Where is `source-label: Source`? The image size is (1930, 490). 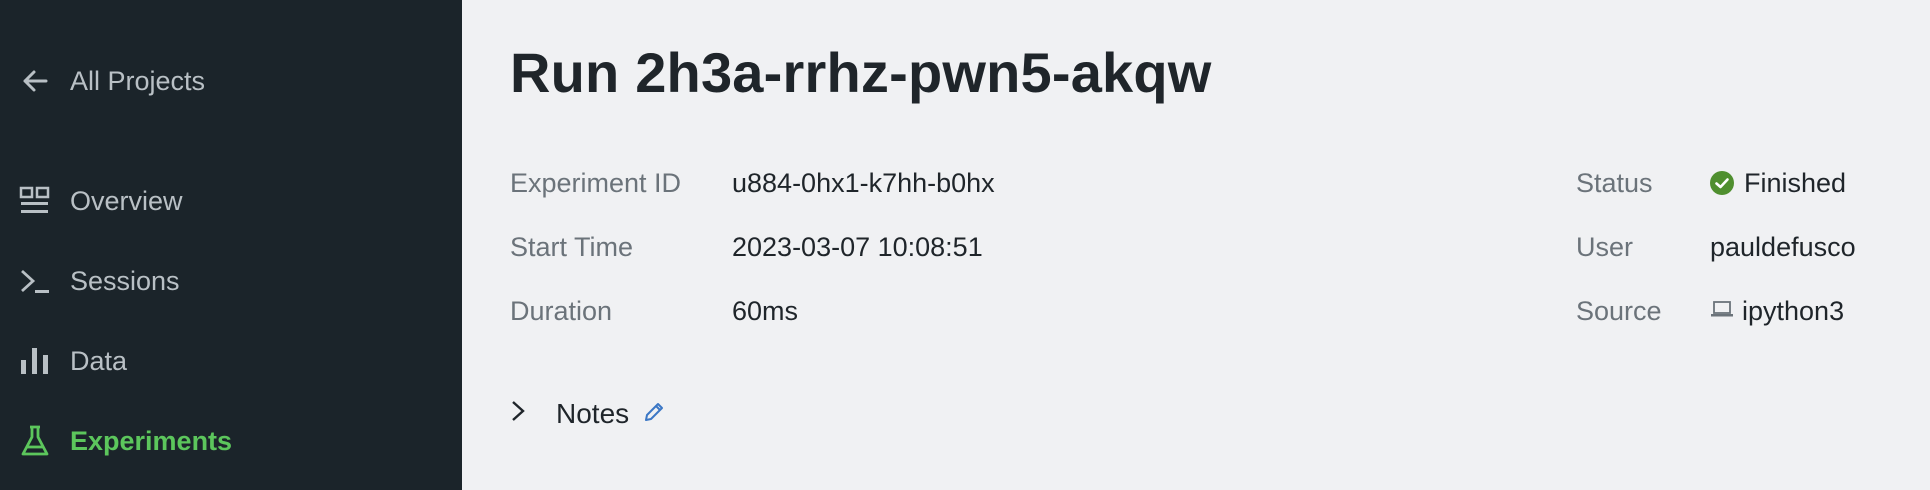
source-label: Source is located at coordinates (1619, 311).